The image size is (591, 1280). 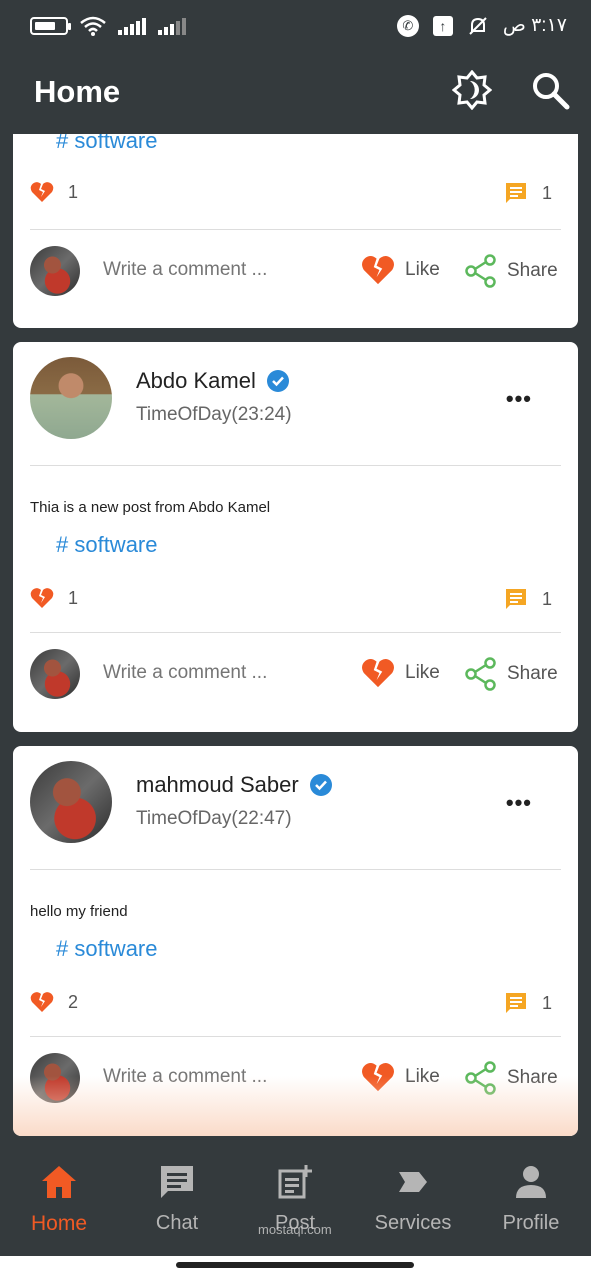 What do you see at coordinates (214, 414) in the screenshot?
I see `post-time: TimeOfDay(23:24)` at bounding box center [214, 414].